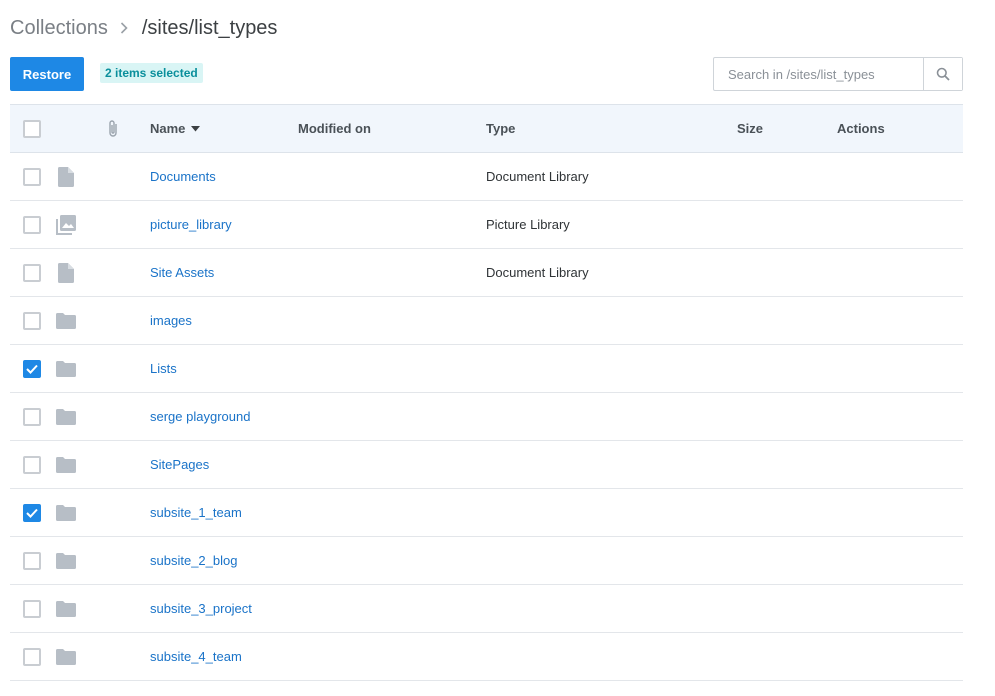 This screenshot has width=995, height=696. I want to click on search-box, so click(838, 74).